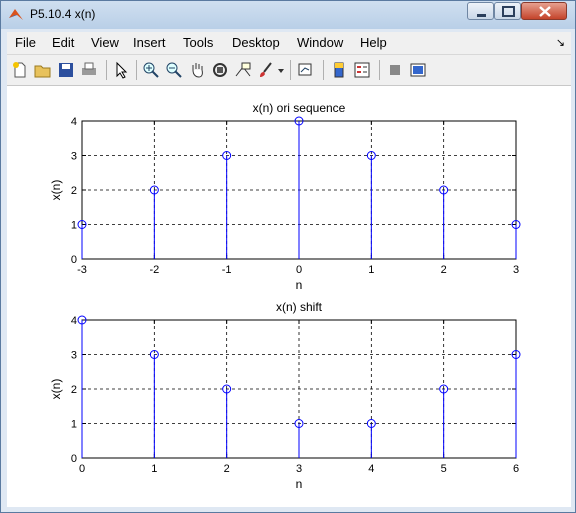 This screenshot has height=513, width=576. What do you see at coordinates (373, 42) in the screenshot?
I see `menu-help: Help` at bounding box center [373, 42].